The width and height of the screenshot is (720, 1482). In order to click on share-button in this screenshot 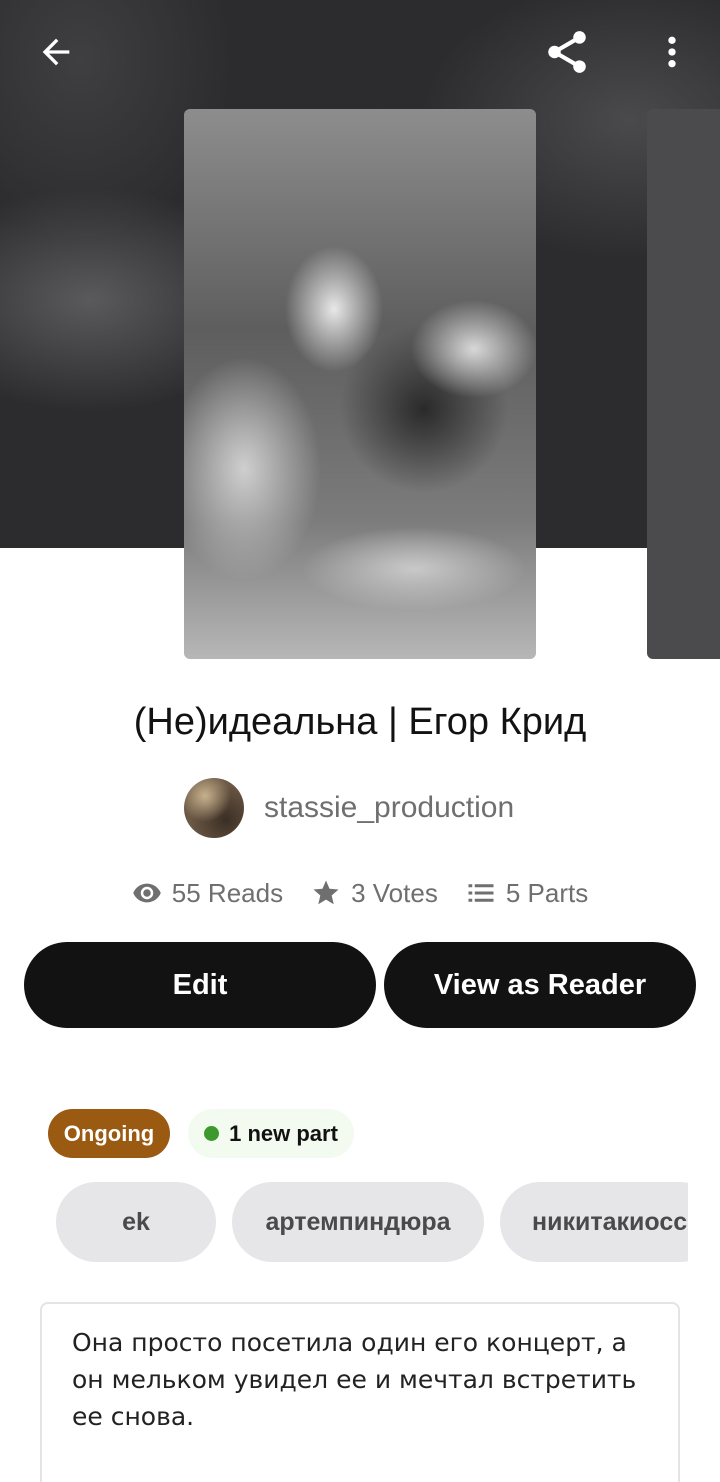, I will do `click(567, 52)`.